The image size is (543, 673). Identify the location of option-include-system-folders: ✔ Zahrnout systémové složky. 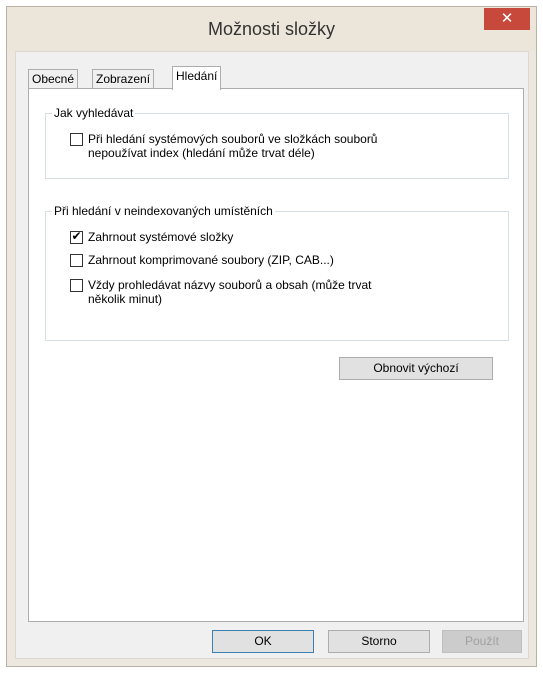
(151, 237).